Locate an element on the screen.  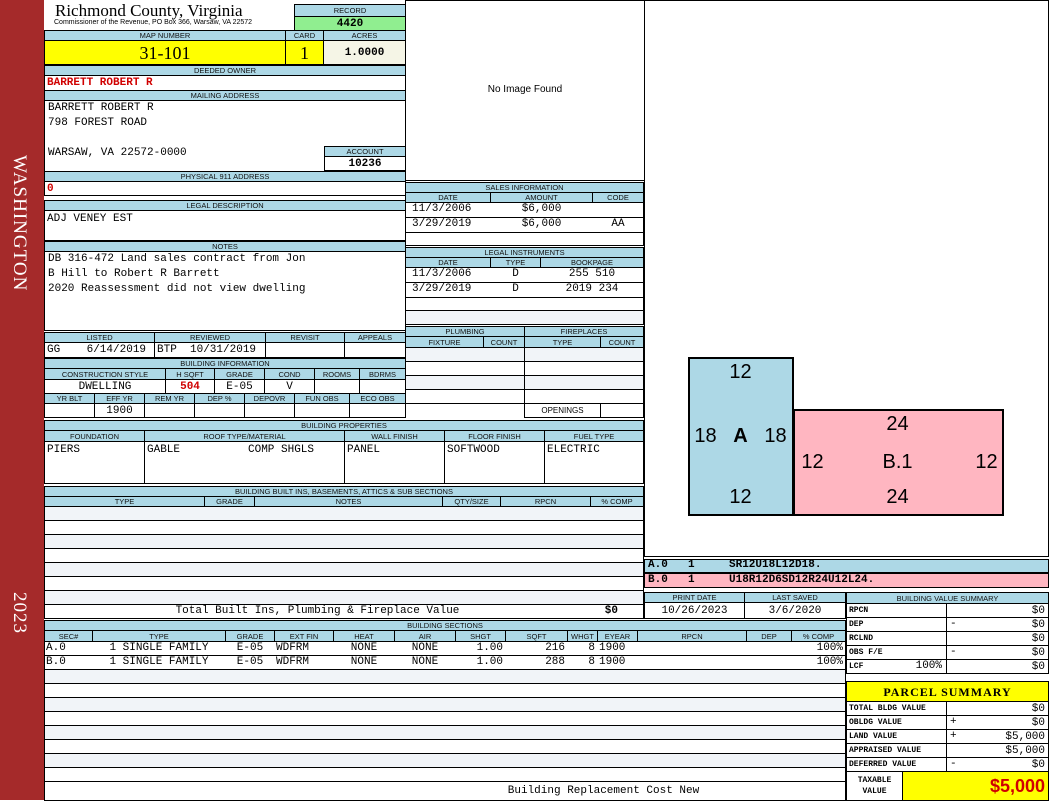
properties-value: ELECTRIC is located at coordinates (594, 462).